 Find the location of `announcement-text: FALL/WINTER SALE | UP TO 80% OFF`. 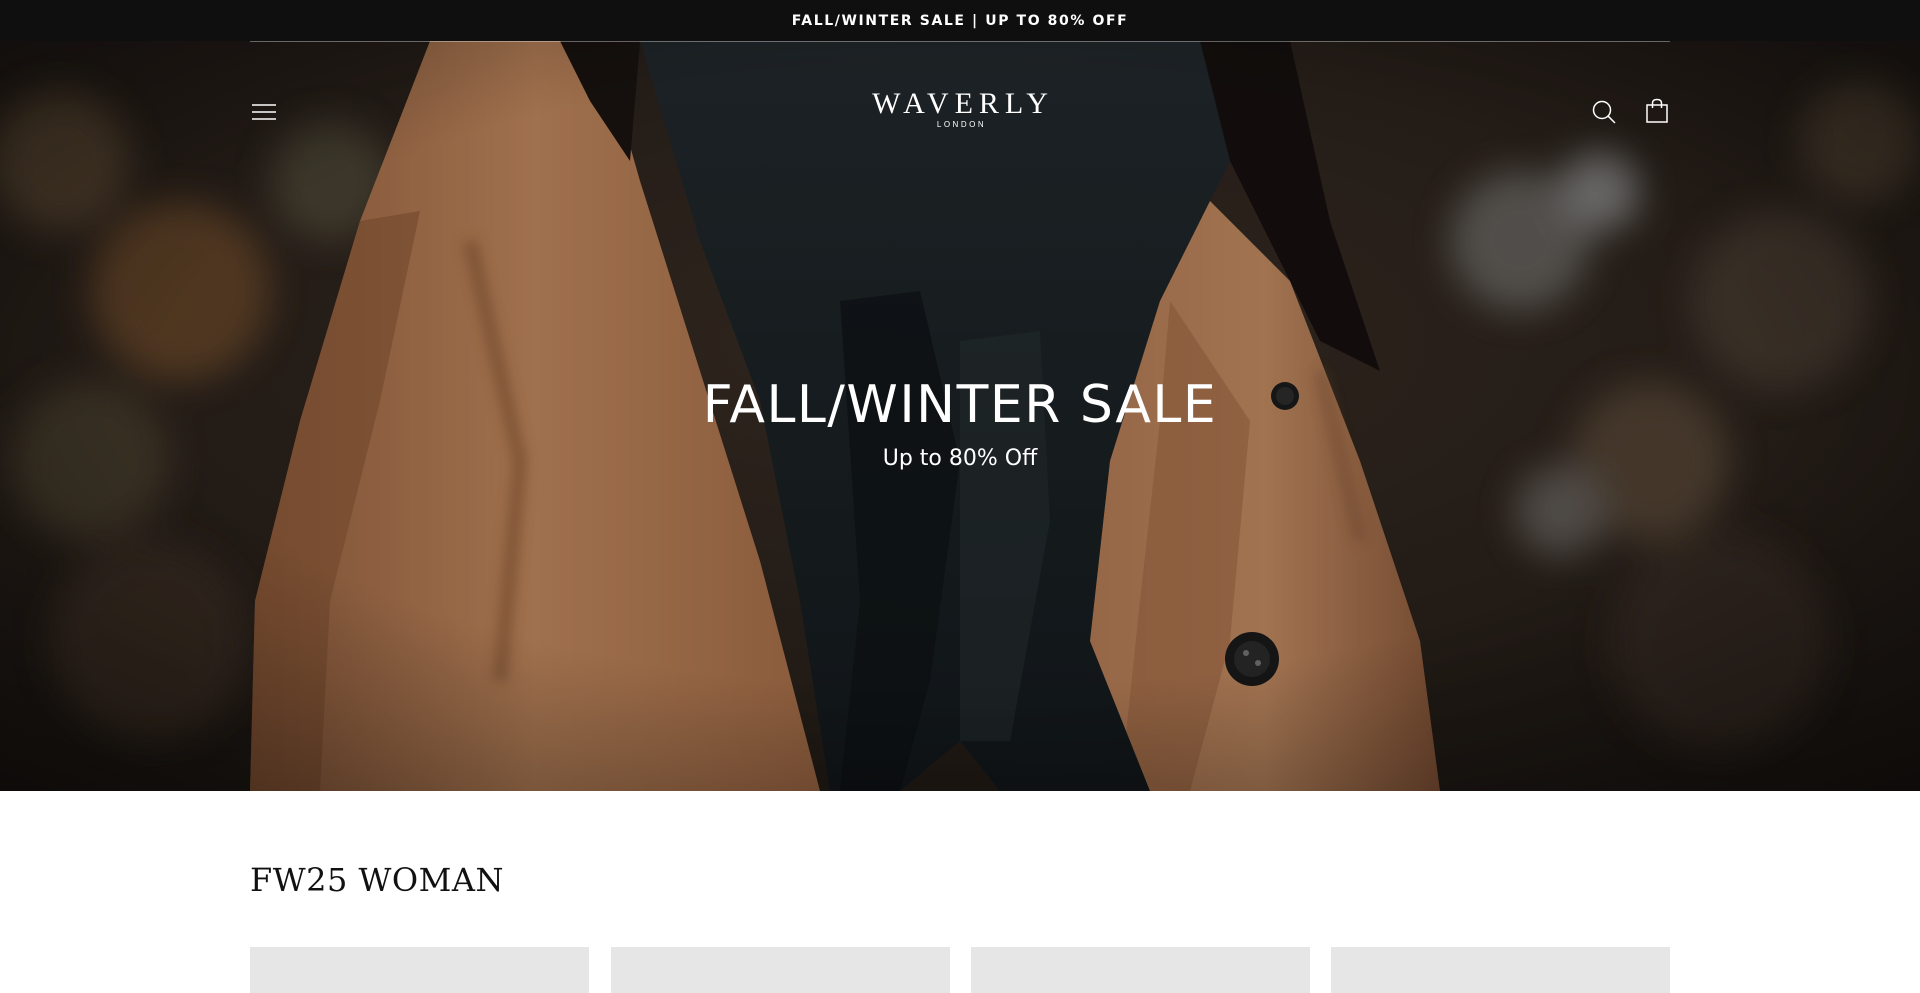

announcement-text: FALL/WINTER SALE | UP TO 80% OFF is located at coordinates (960, 20).